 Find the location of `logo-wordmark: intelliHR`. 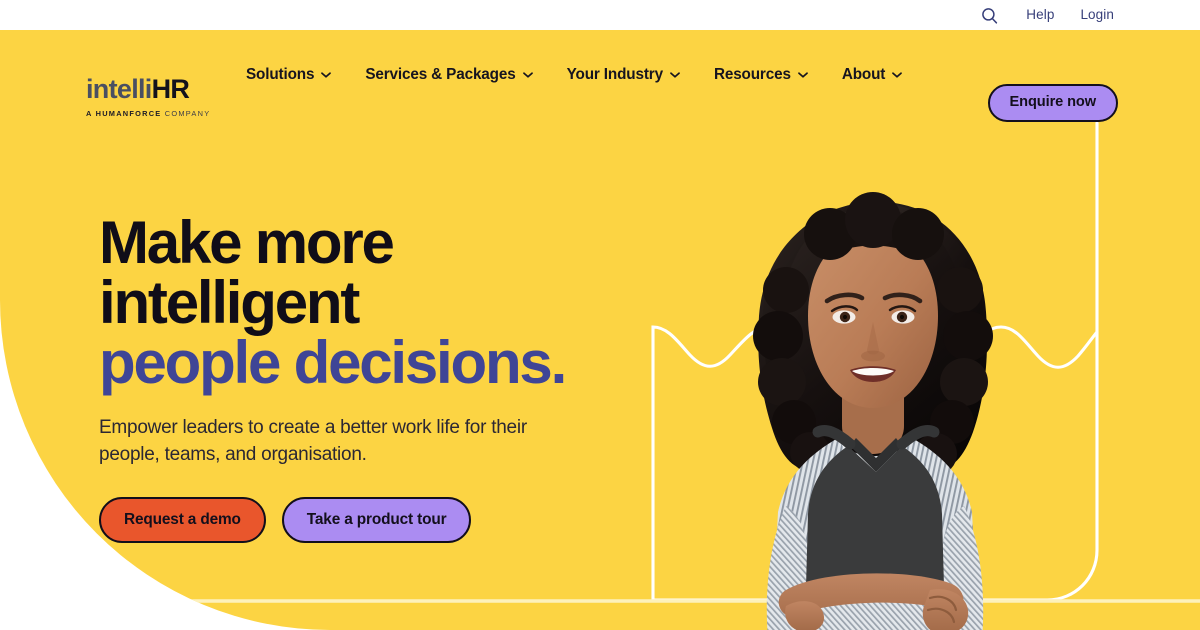

logo-wordmark: intelliHR is located at coordinates (148, 89).